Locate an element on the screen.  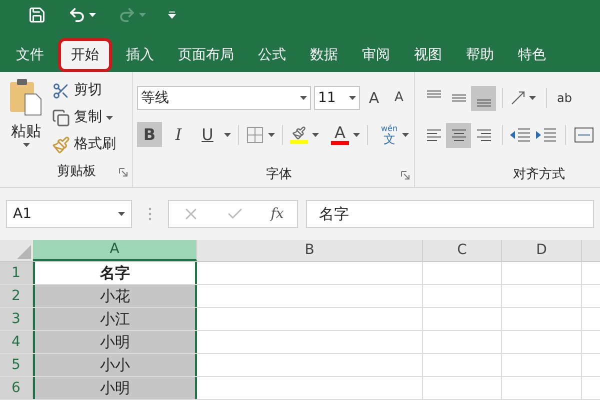
font-name-field: 等线 is located at coordinates (224, 98).